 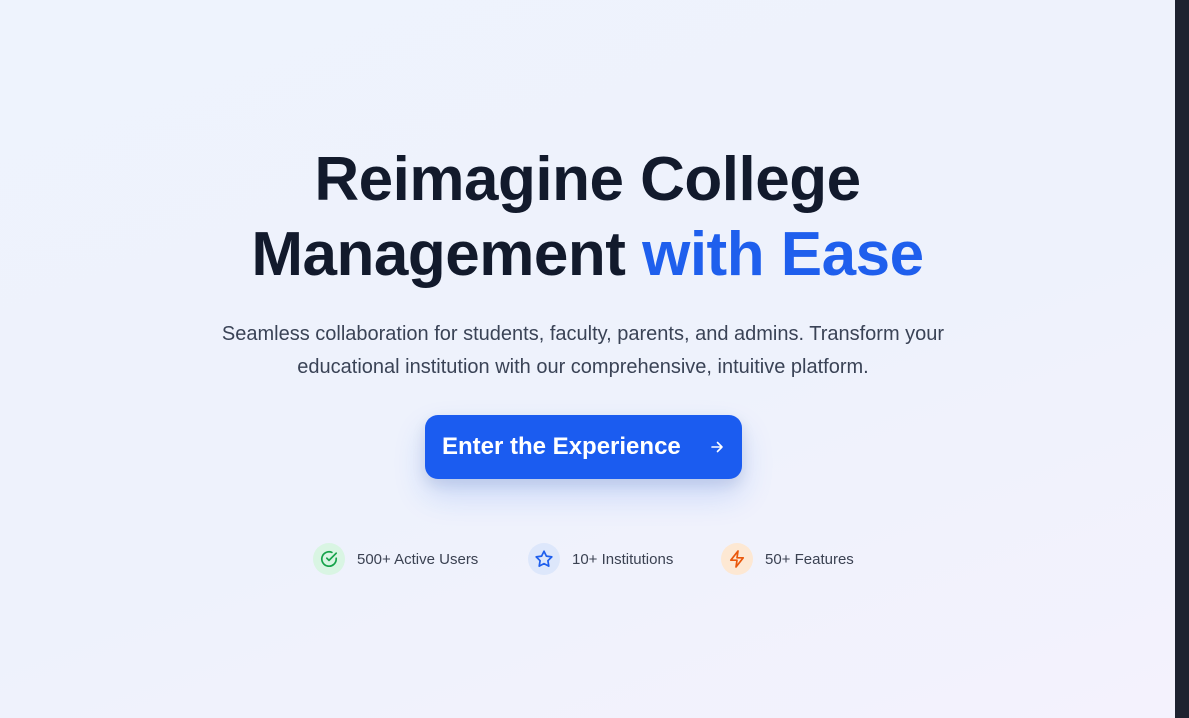 What do you see at coordinates (1182, 359) in the screenshot?
I see `scrollbar` at bounding box center [1182, 359].